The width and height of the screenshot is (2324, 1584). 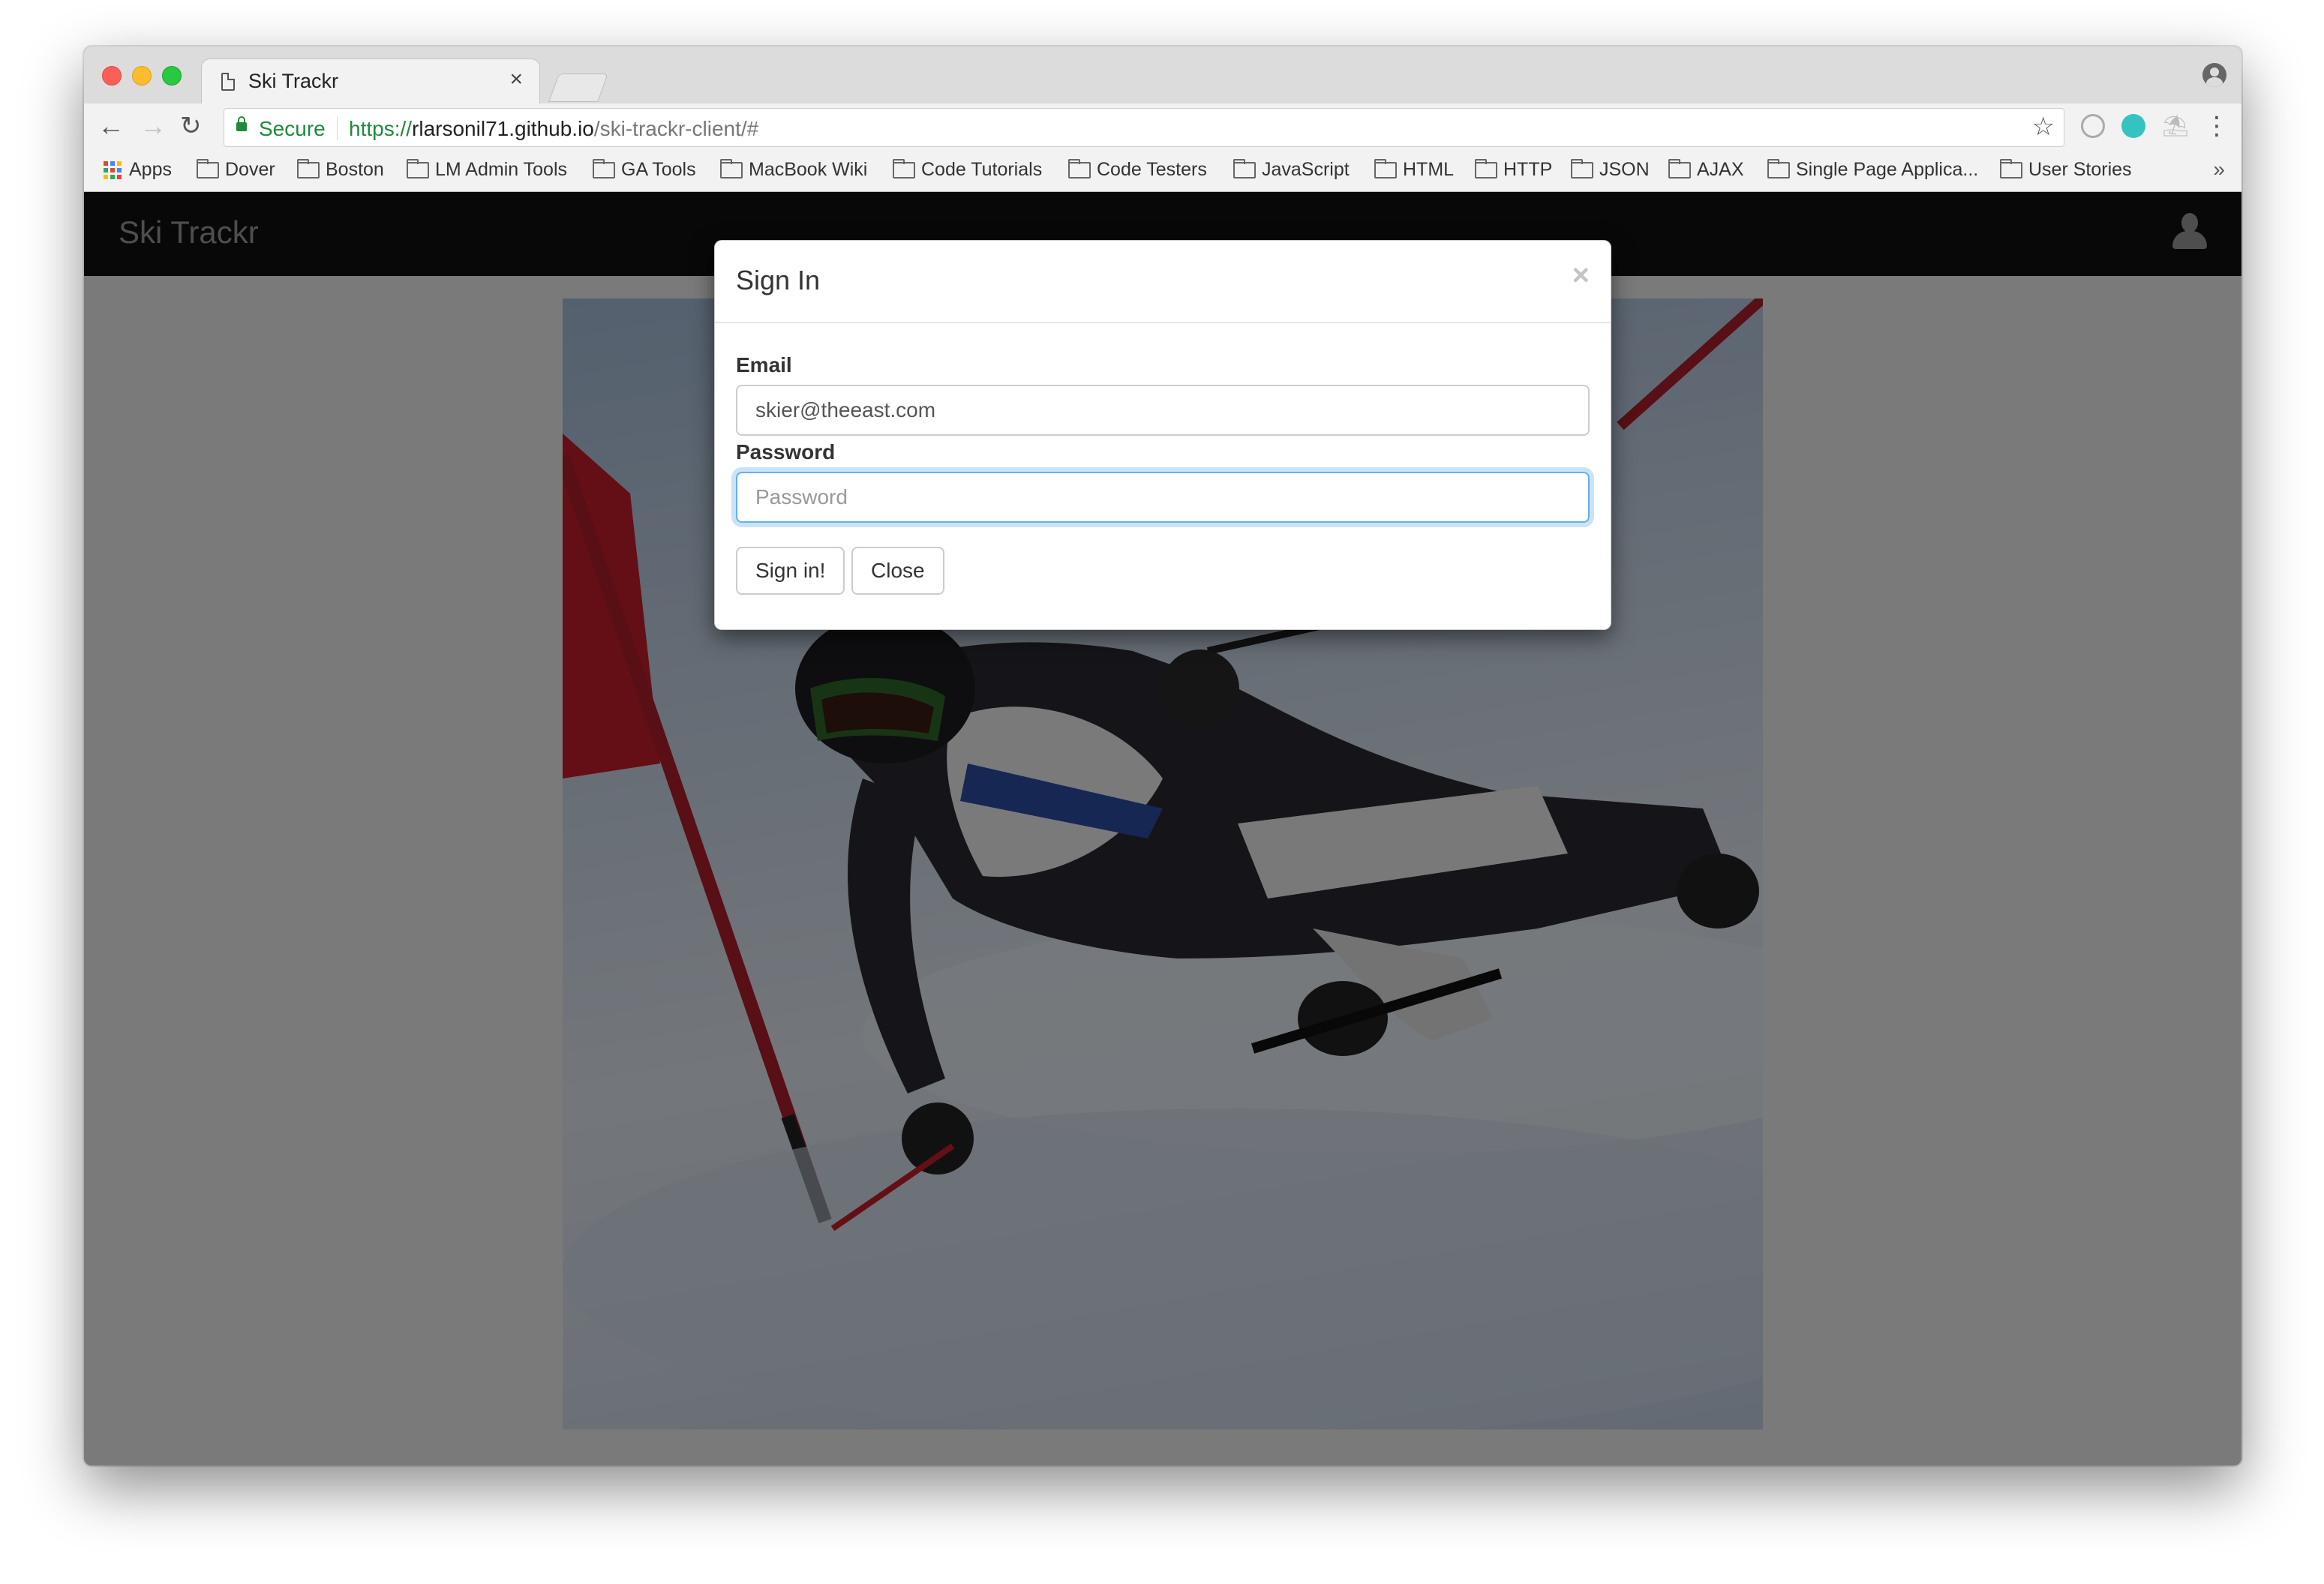 I want to click on bookmarks-overflow-icon: », so click(x=2219, y=170).